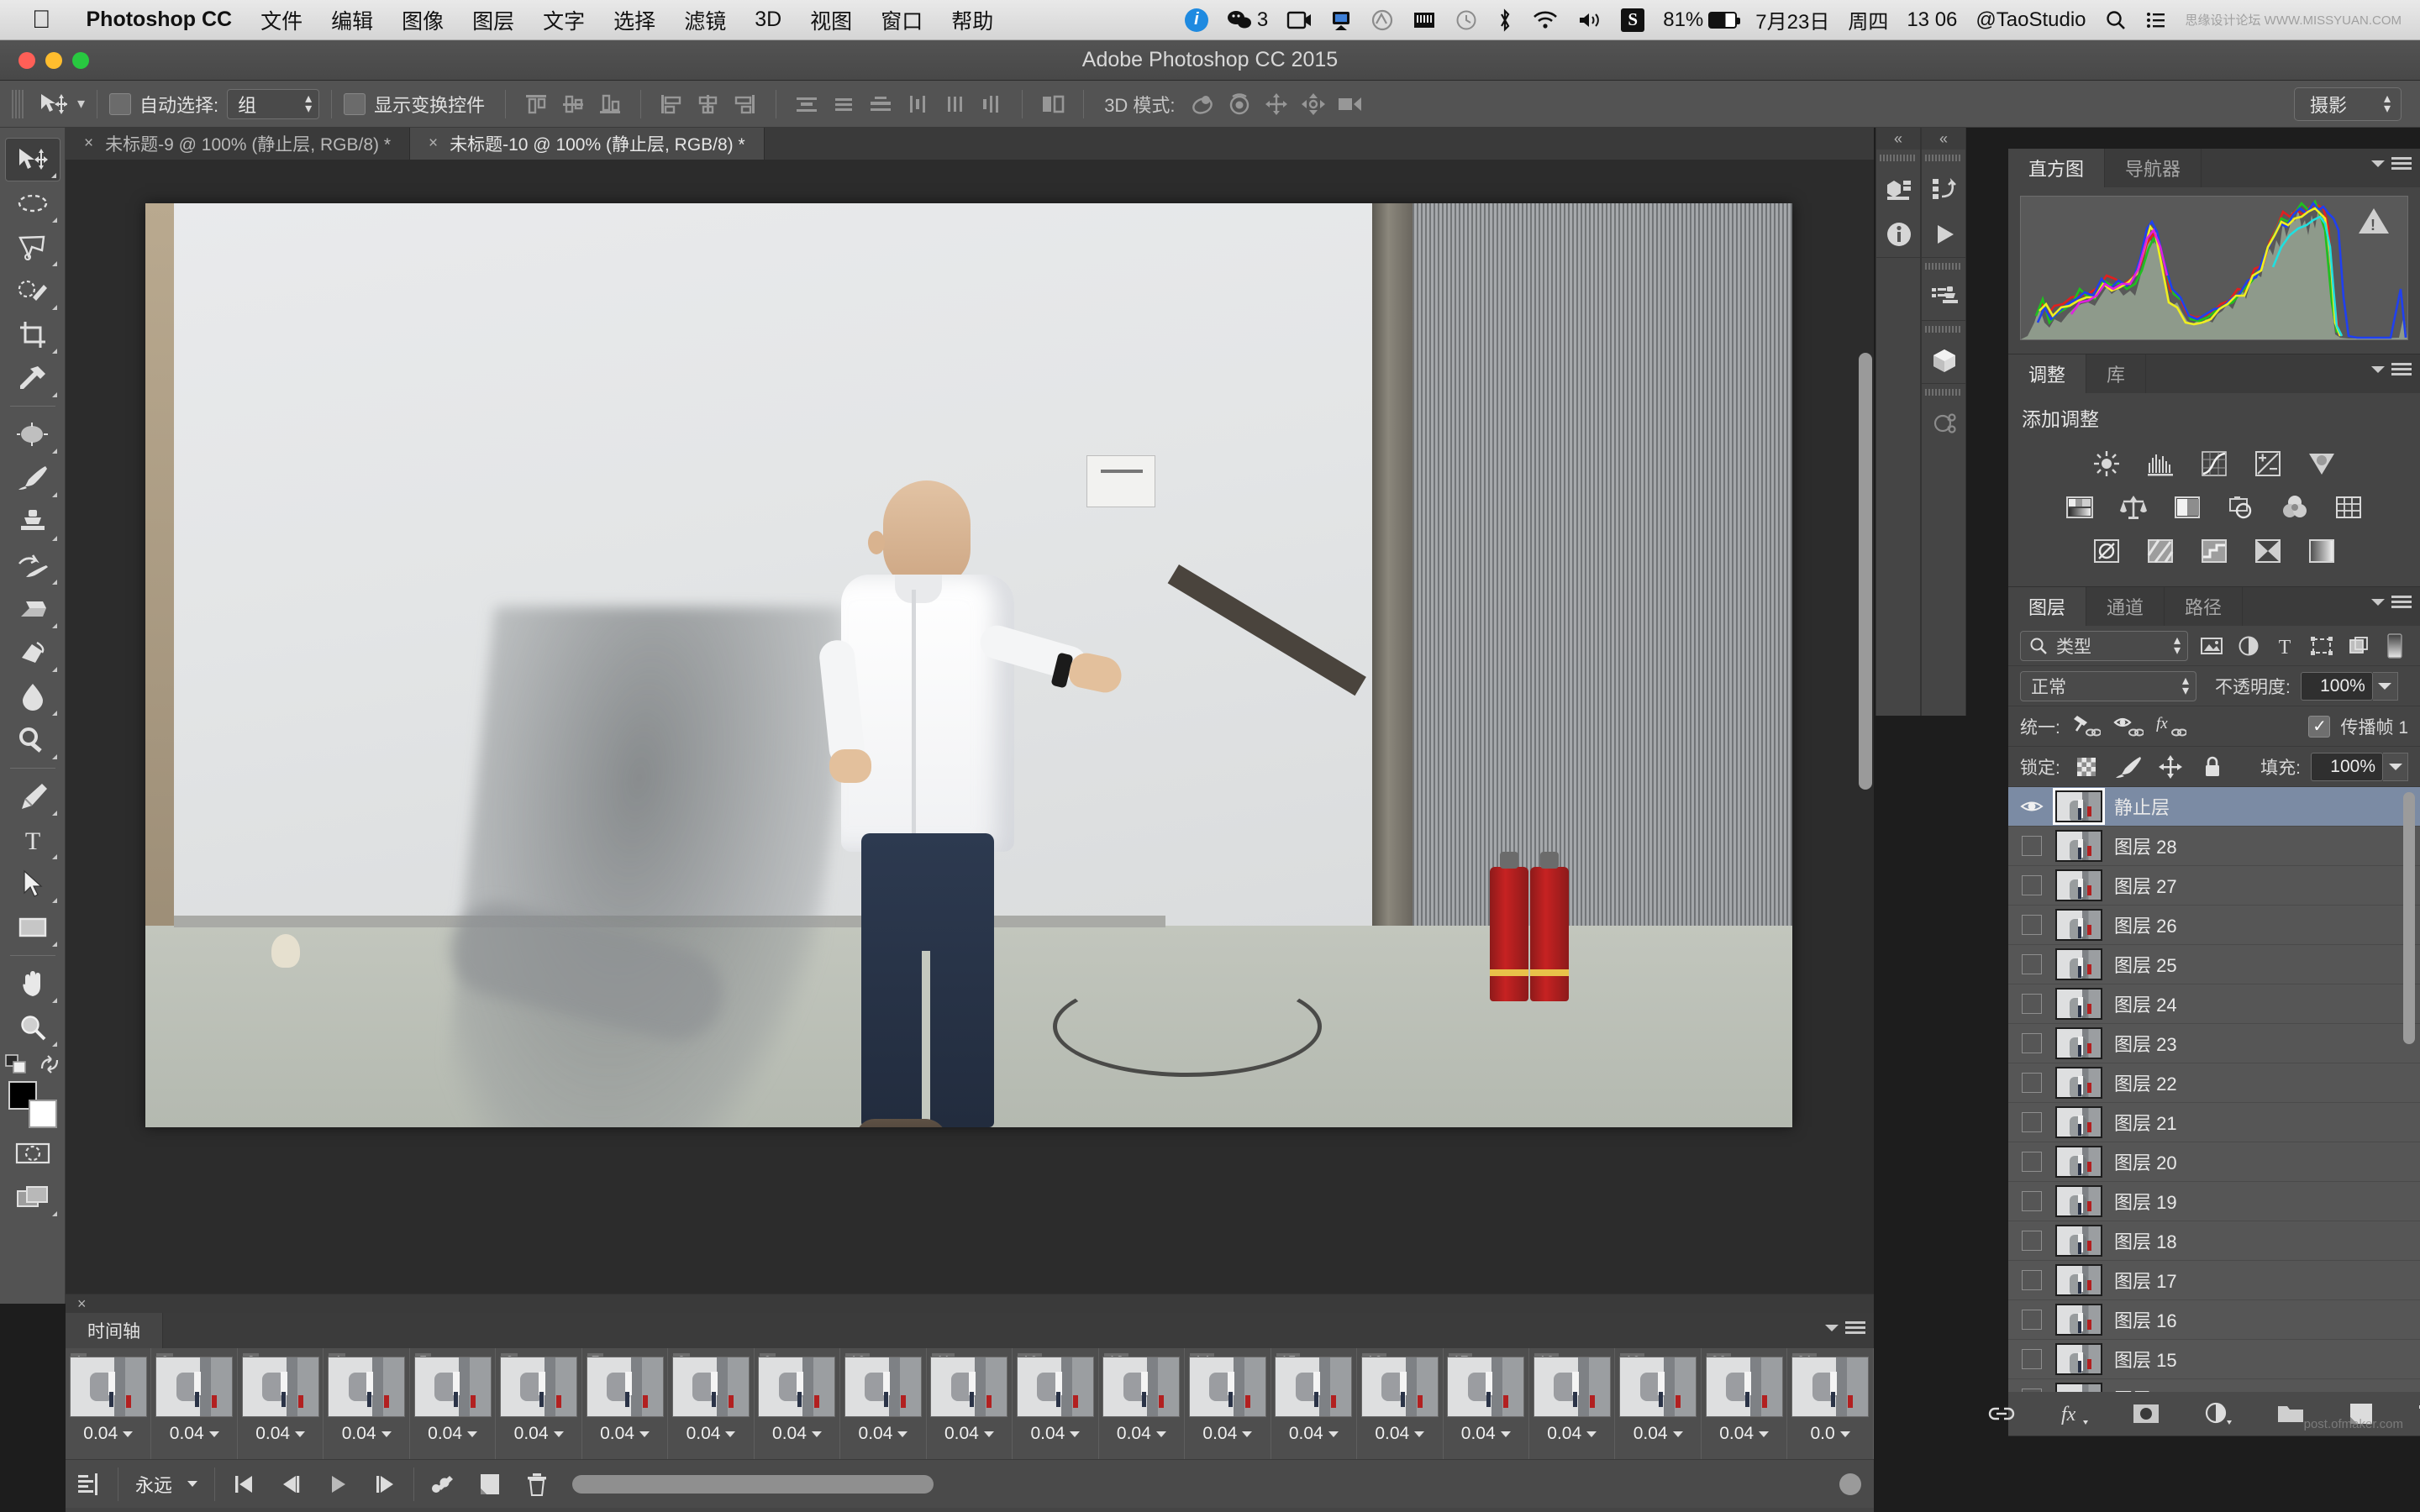 This screenshot has width=2420, height=1512. I want to click on options-bar-grip, so click(18, 103).